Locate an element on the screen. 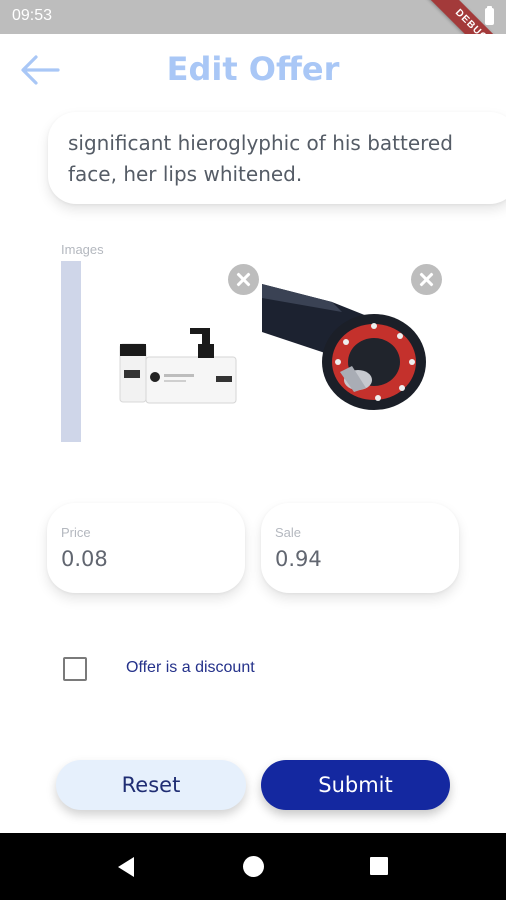 The height and width of the screenshot is (900, 506). price-value: 0.08 is located at coordinates (84, 559).